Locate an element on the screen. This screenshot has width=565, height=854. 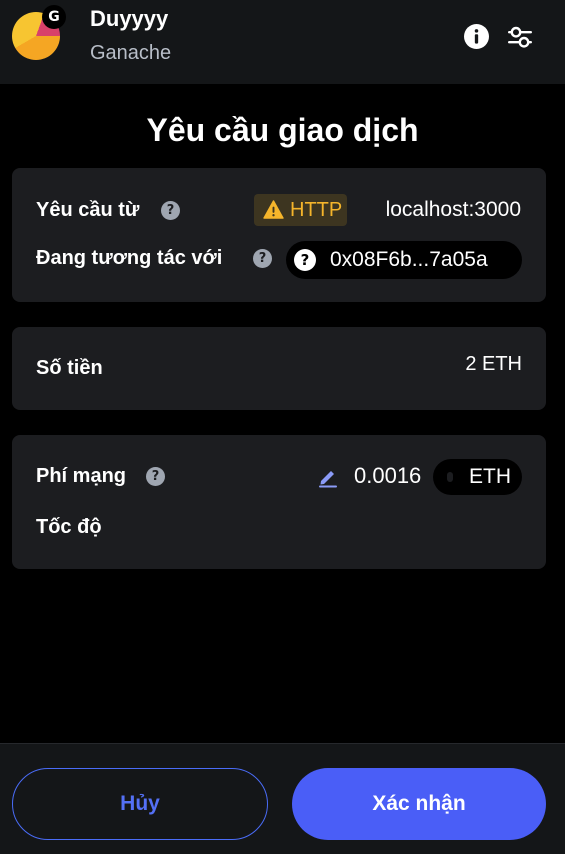
amount-value: 2 ETH is located at coordinates (493, 364).